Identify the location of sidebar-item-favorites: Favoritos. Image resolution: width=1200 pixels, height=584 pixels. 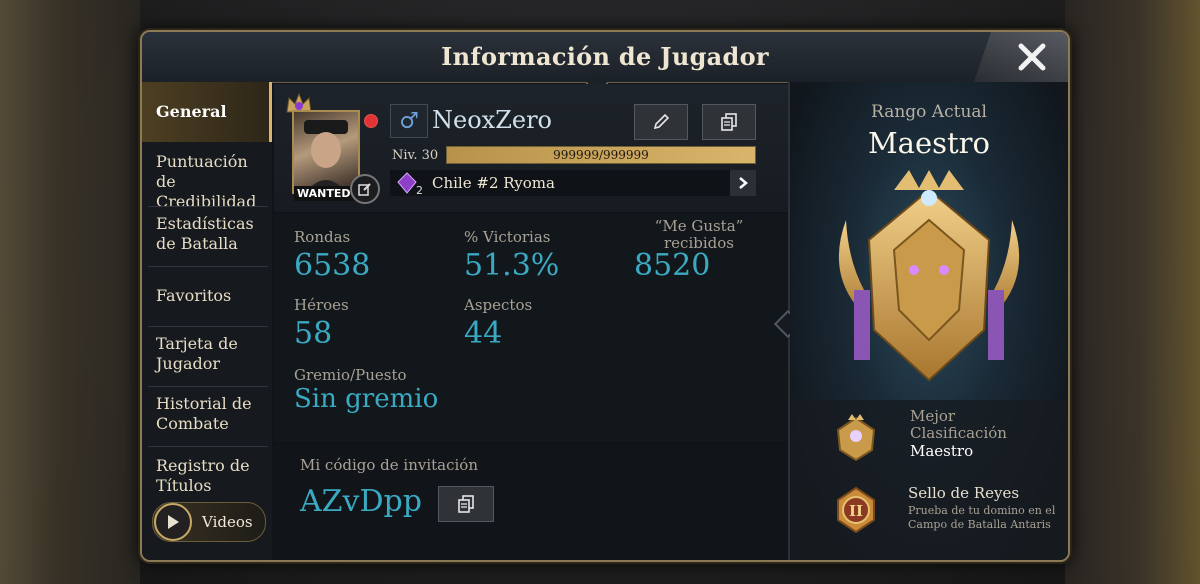
(207, 301).